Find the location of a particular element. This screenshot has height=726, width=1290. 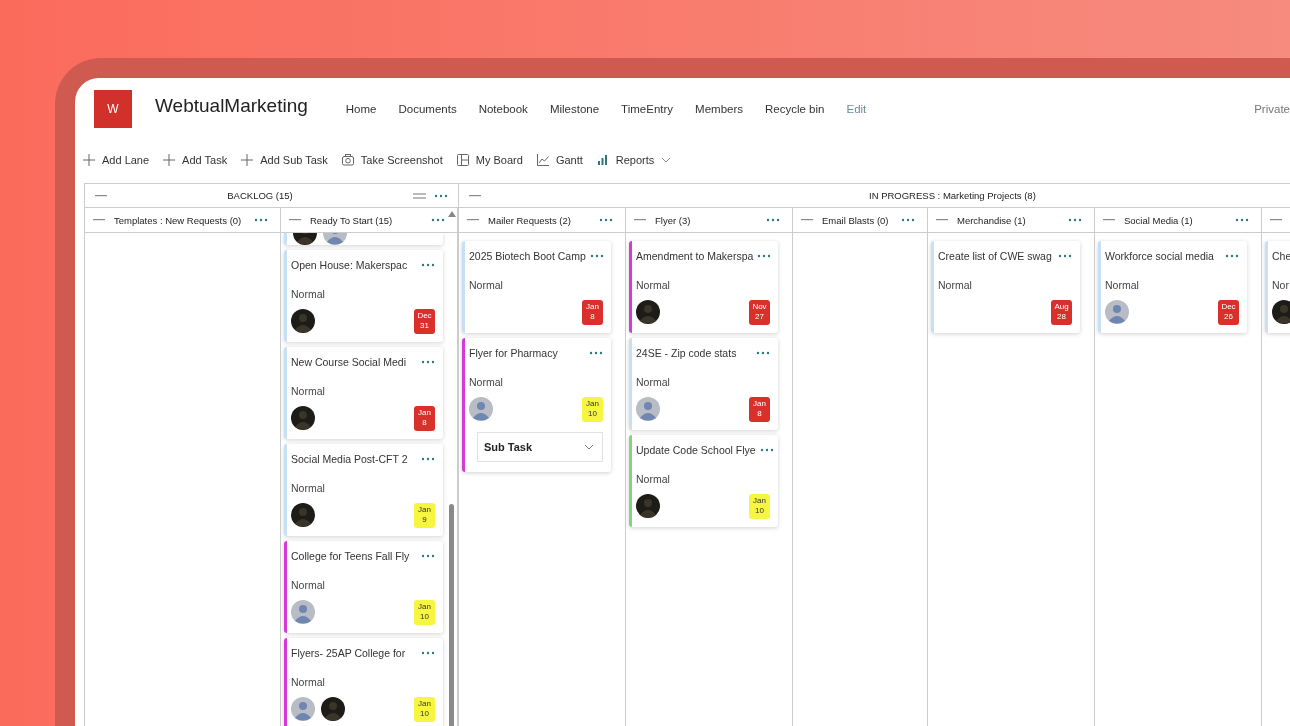

nav-link: Notebook is located at coordinates (503, 109).